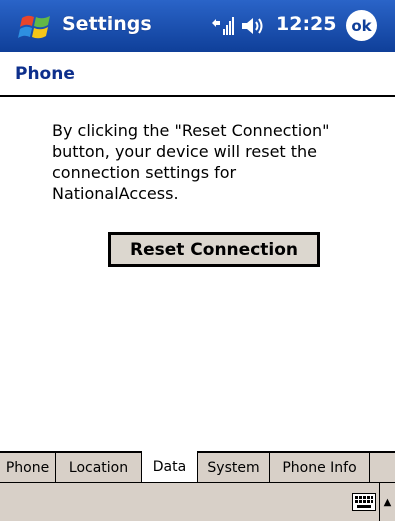 Image resolution: width=395 pixels, height=521 pixels. I want to click on tab-strip: Phone Location Data System Phone Info, so click(197, 466).